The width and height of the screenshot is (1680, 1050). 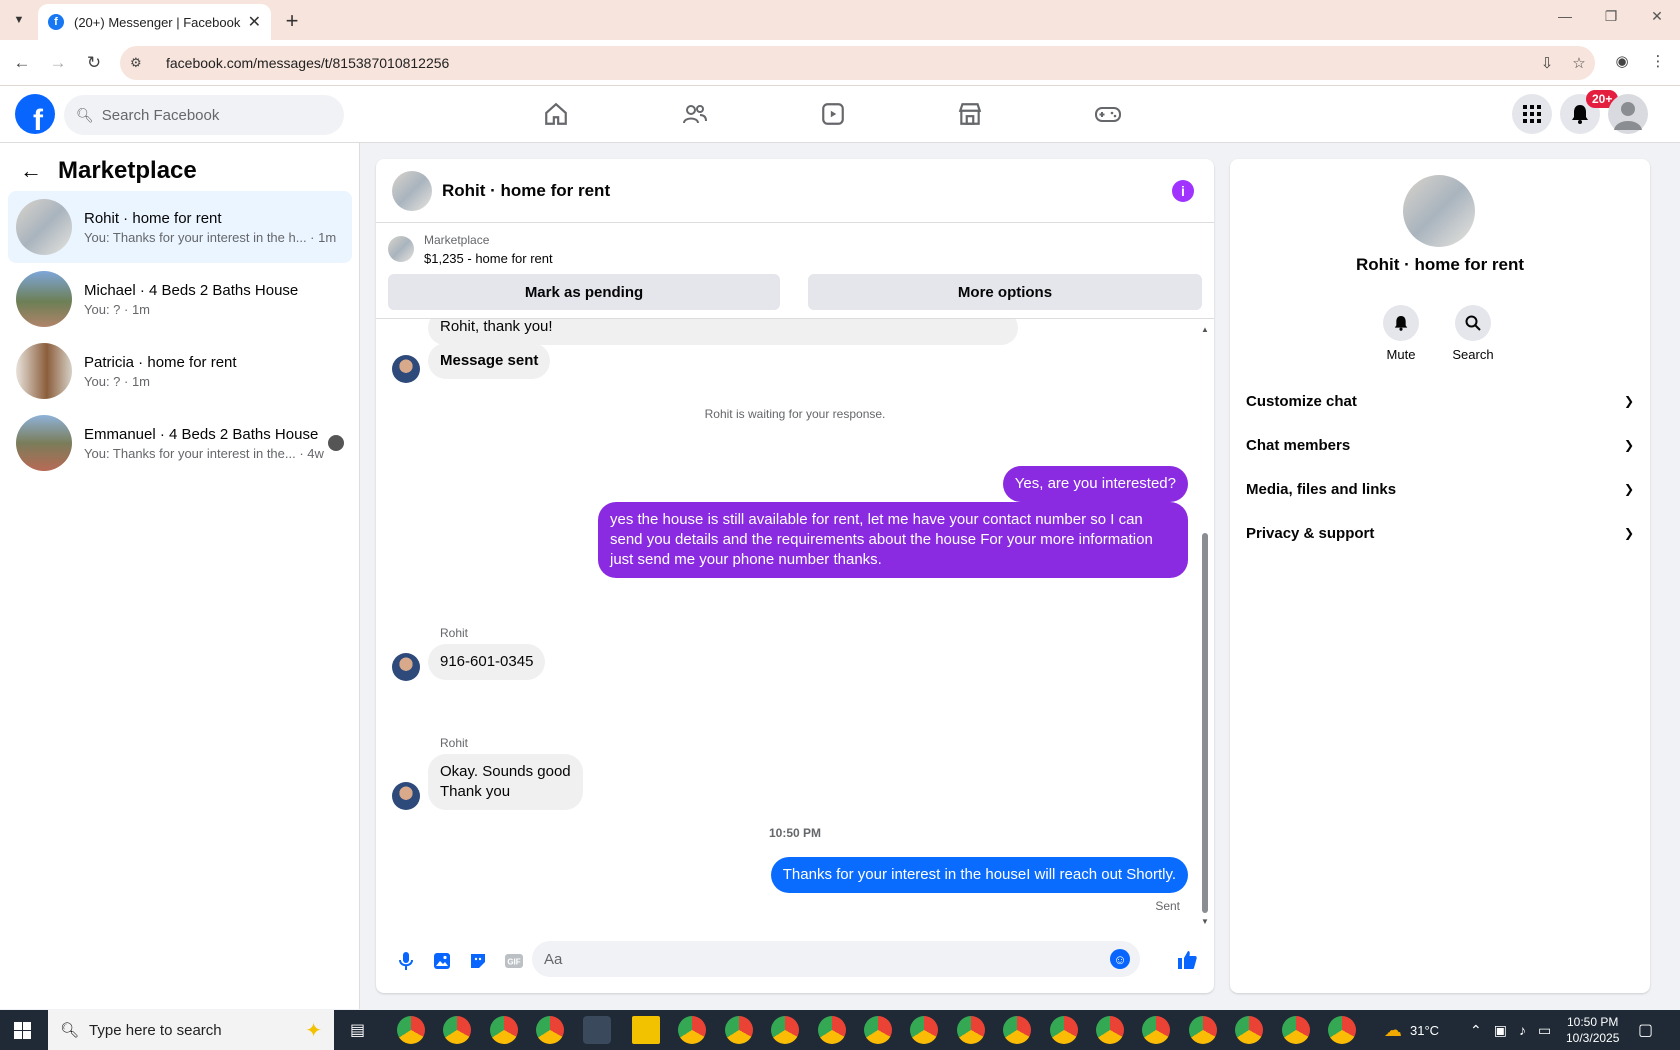 What do you see at coordinates (142, 63) in the screenshot?
I see `site-info-icon: ⚙` at bounding box center [142, 63].